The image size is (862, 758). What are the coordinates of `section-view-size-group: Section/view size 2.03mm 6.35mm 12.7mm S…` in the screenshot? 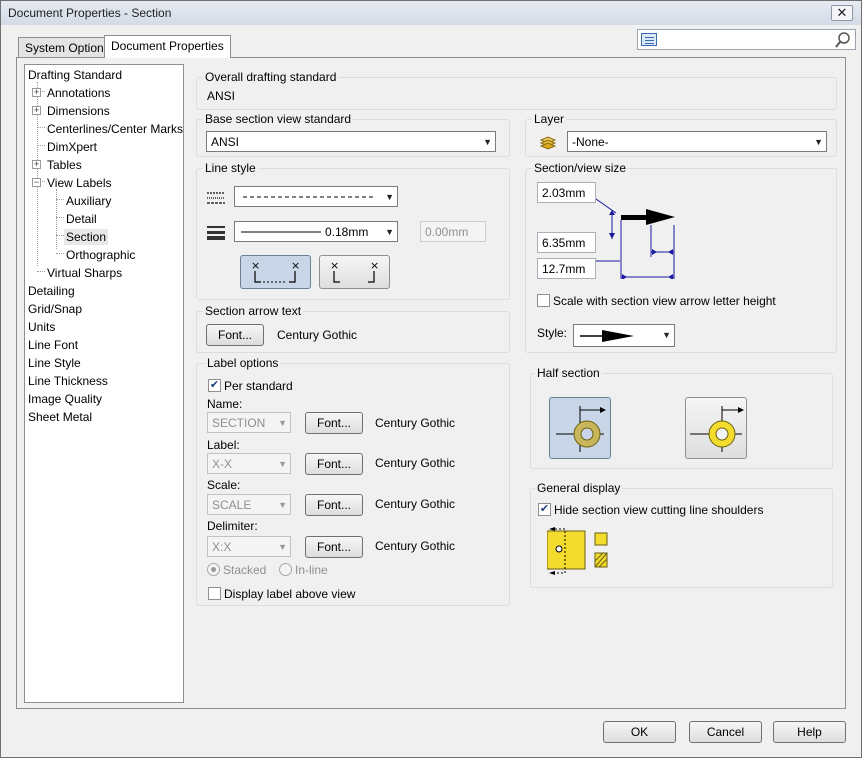 It's located at (681, 257).